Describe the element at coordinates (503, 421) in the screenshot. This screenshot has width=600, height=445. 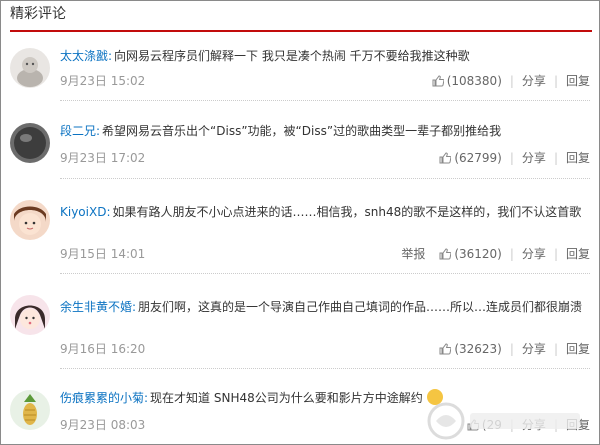
I see `watermark-logo` at that location.